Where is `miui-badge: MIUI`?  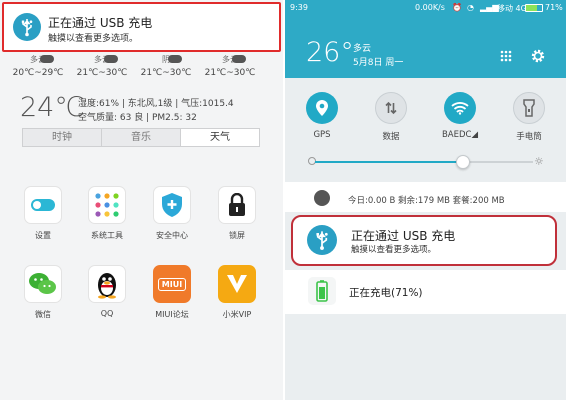
miui-badge: MIUI is located at coordinates (172, 284).